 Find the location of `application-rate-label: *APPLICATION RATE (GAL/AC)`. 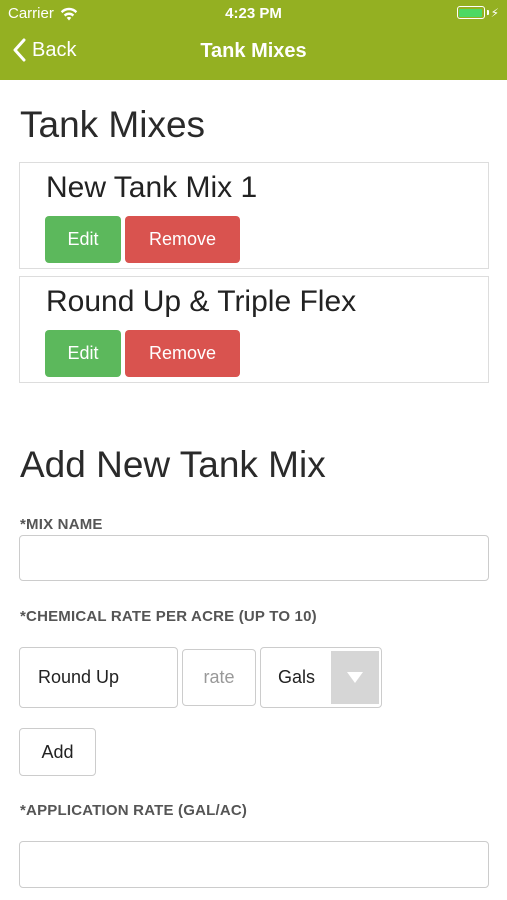

application-rate-label: *APPLICATION RATE (GAL/AC) is located at coordinates (134, 810).